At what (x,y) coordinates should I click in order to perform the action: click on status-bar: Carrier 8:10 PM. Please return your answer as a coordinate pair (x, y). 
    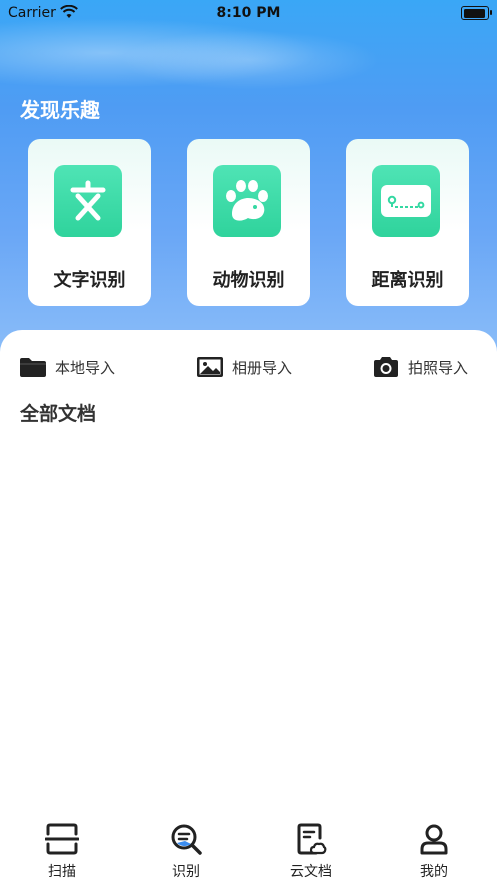
    Looking at the image, I should click on (248, 13).